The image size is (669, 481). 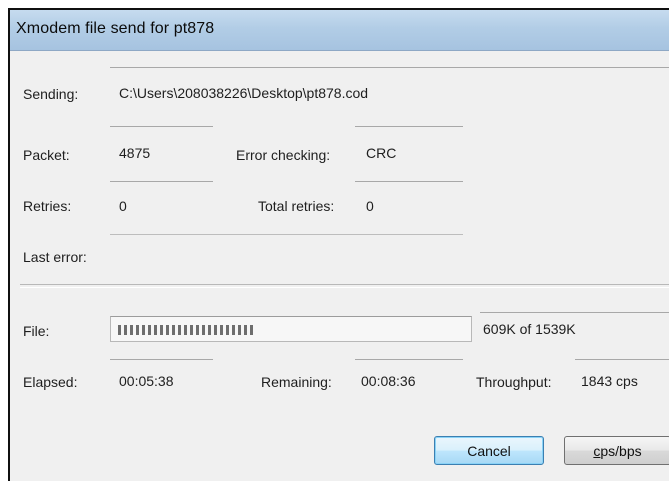 What do you see at coordinates (381, 153) in the screenshot?
I see `error-checking-value: CRC` at bounding box center [381, 153].